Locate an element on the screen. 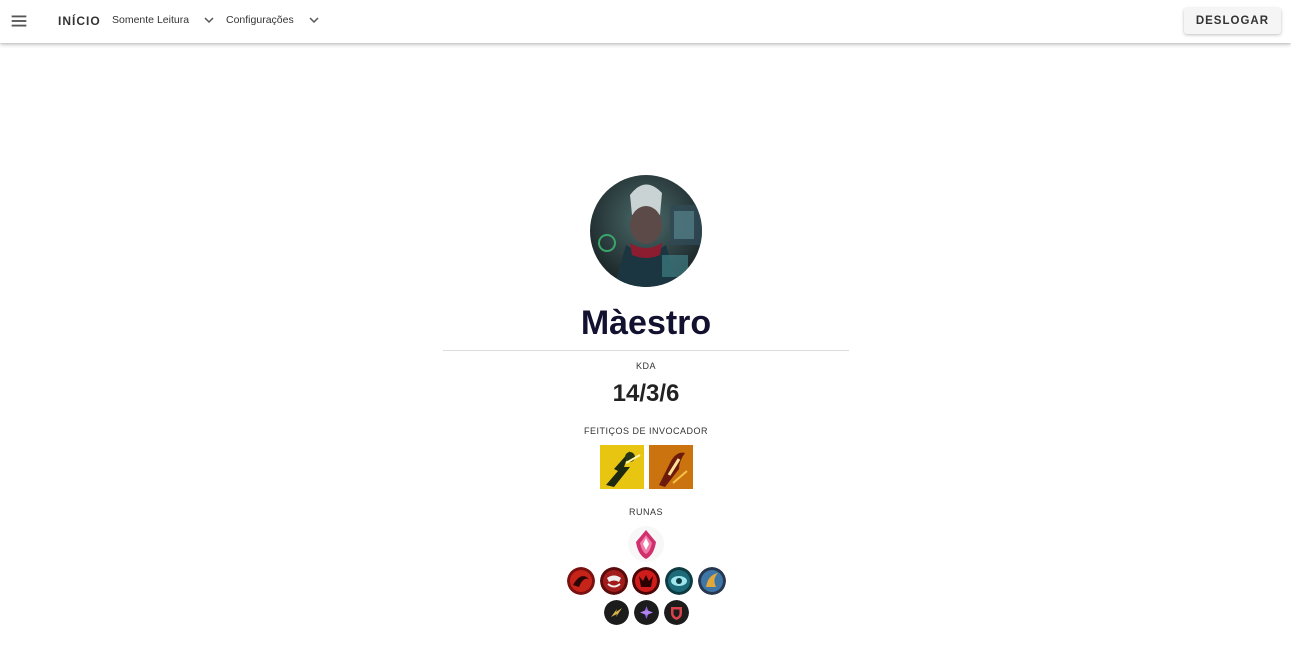 The width and height of the screenshot is (1291, 649). armor-shard-icon is located at coordinates (676, 612).